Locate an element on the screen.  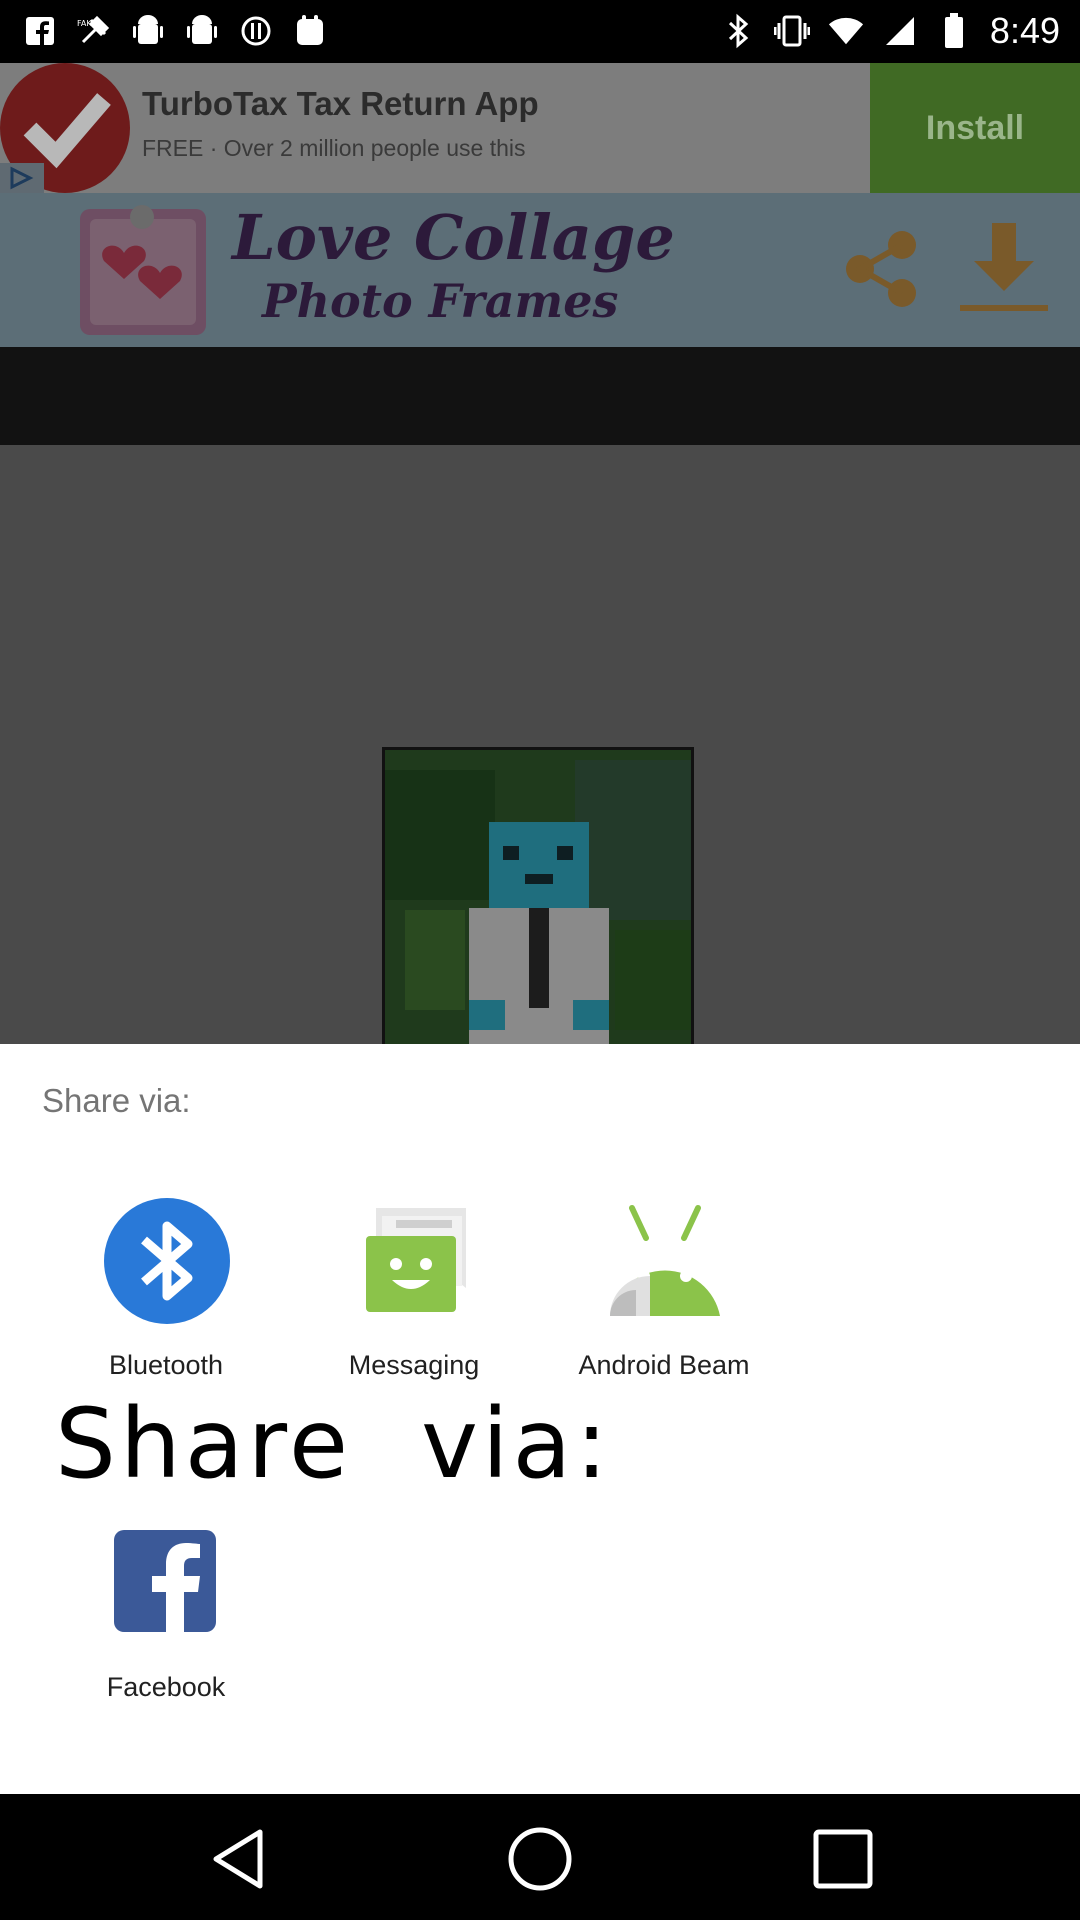
share-target-label: Bluetooth is located at coordinates (166, 1365).